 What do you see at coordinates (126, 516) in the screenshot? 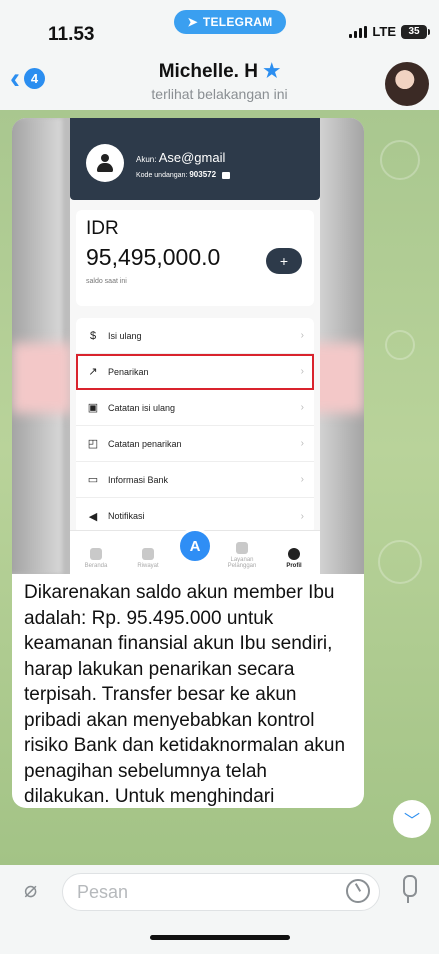
I see `menu-label: Notifikasi` at bounding box center [126, 516].